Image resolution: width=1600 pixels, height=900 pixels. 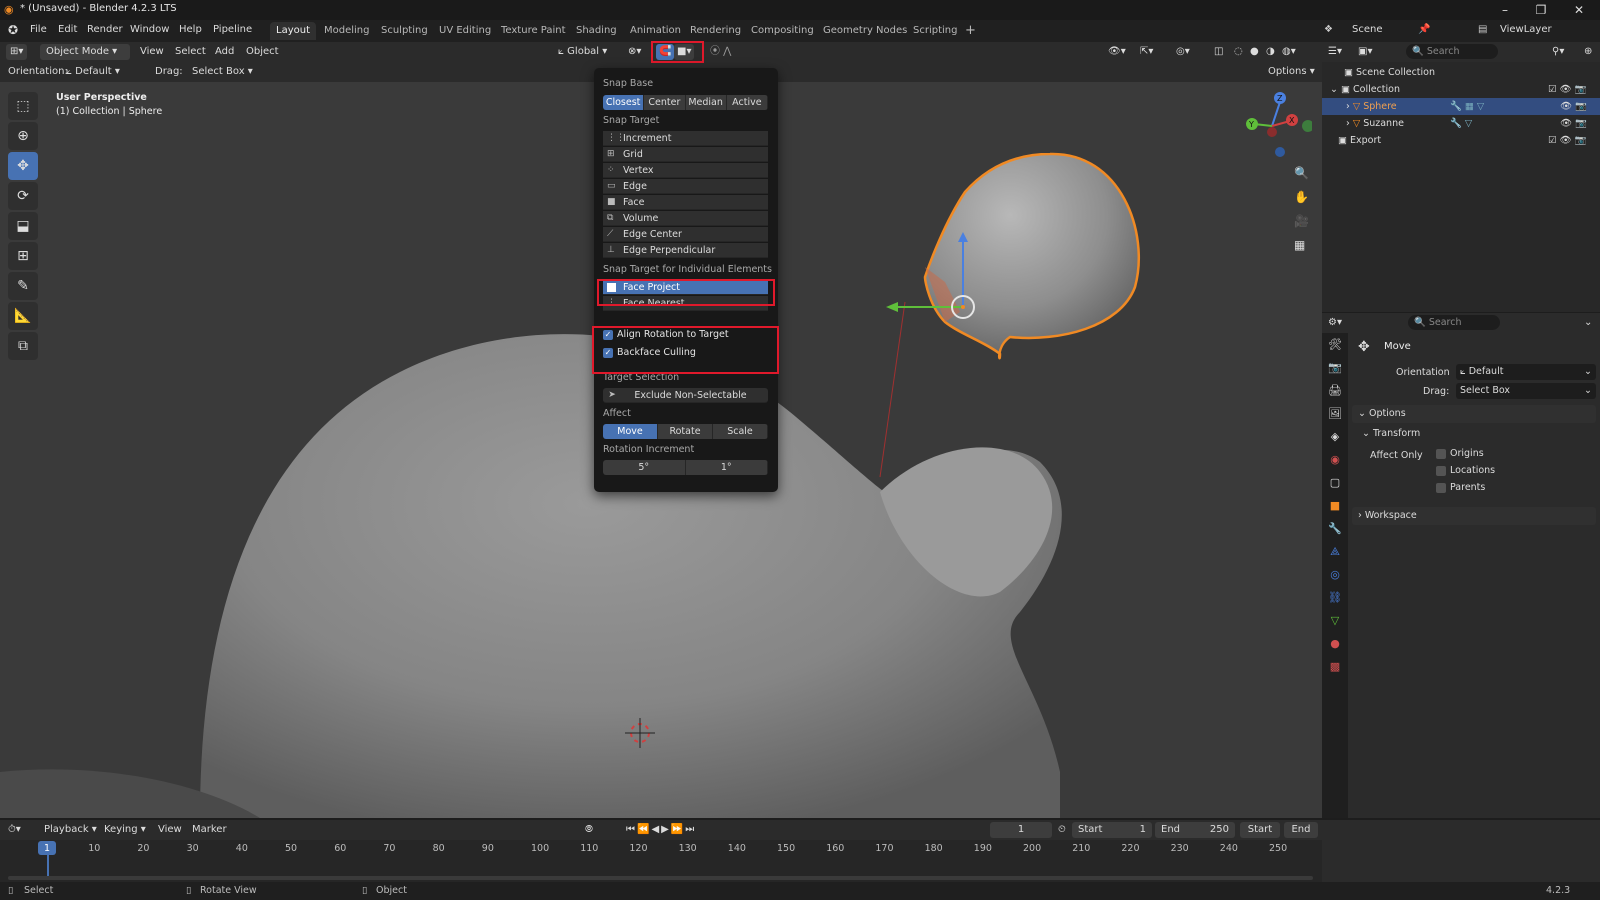 I want to click on camera-view-icon: 🎥, so click(x=1304, y=226).